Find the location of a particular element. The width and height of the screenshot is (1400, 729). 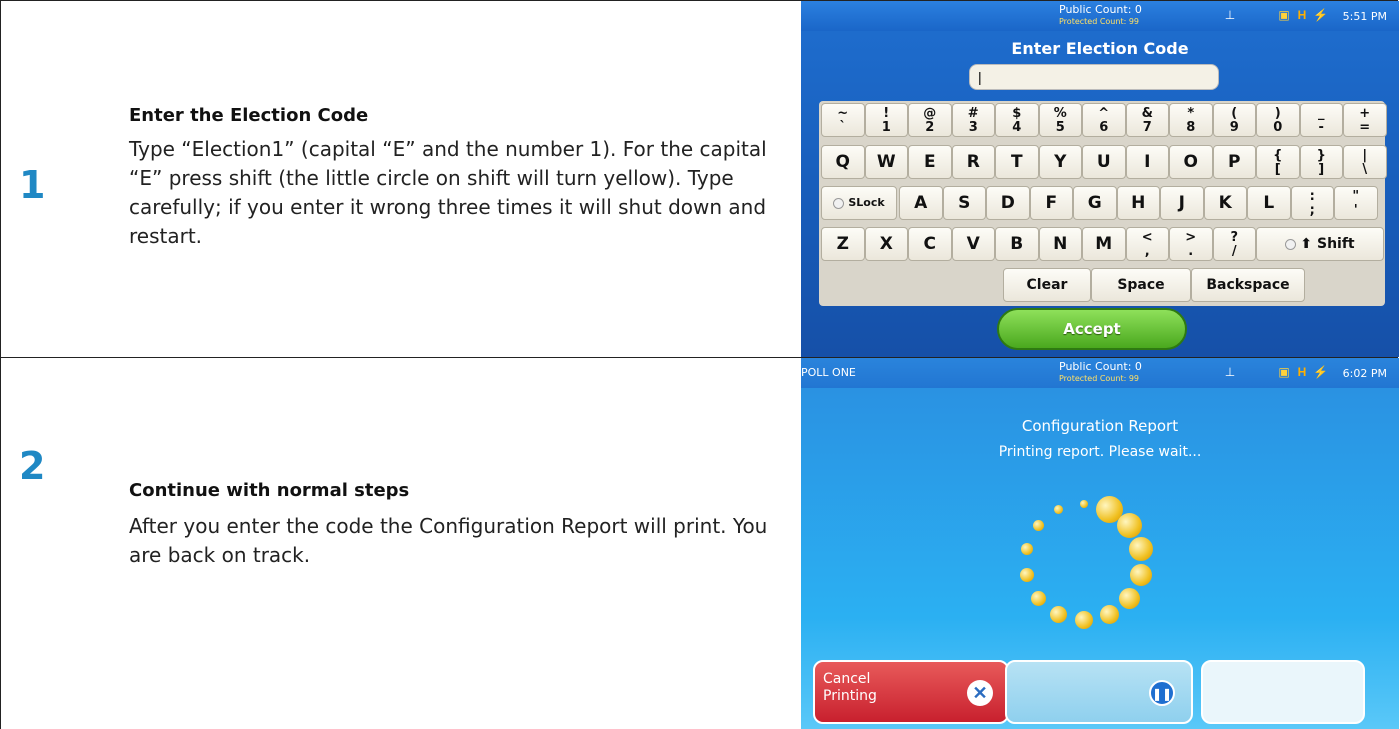

key: P is located at coordinates (1234, 162).